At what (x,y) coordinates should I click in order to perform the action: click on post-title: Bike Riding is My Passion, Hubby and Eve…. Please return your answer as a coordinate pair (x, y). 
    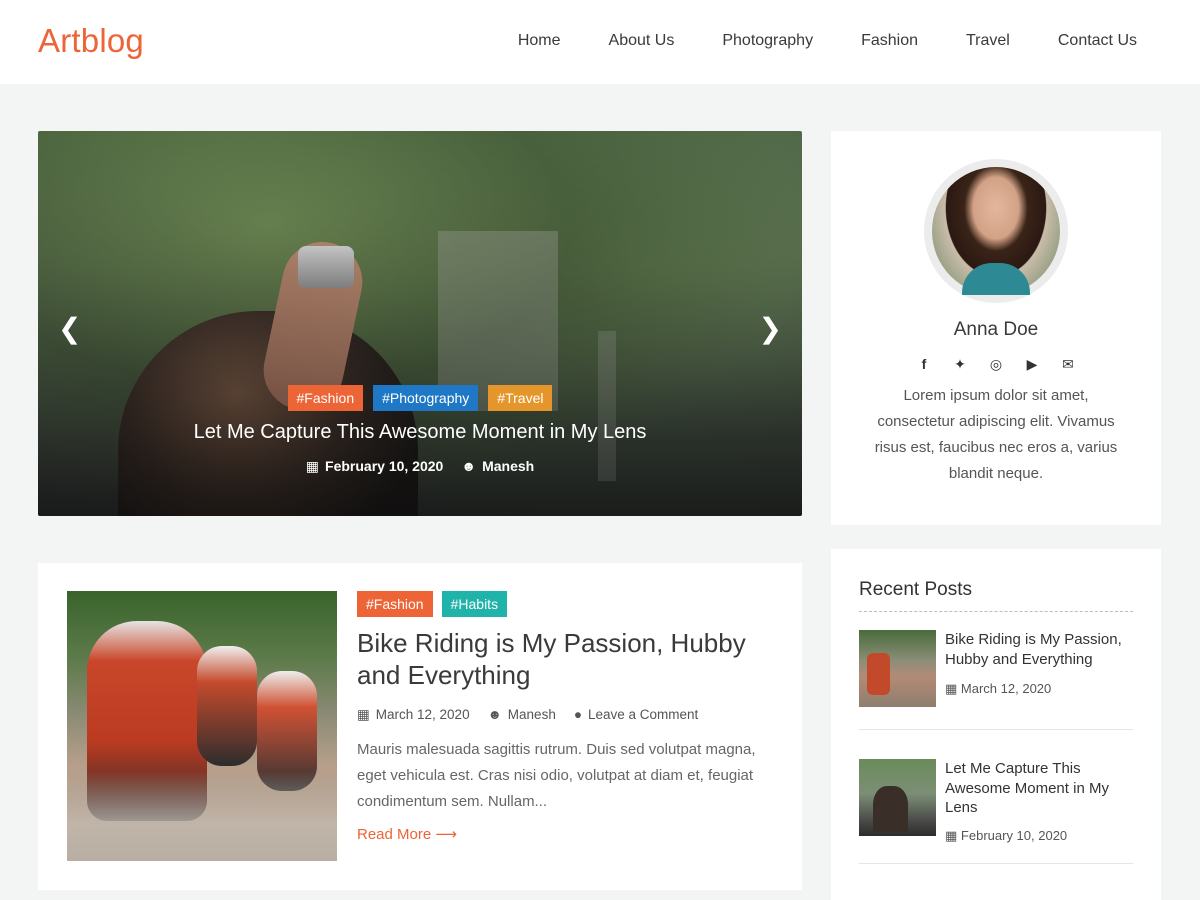
    Looking at the image, I should click on (561, 659).